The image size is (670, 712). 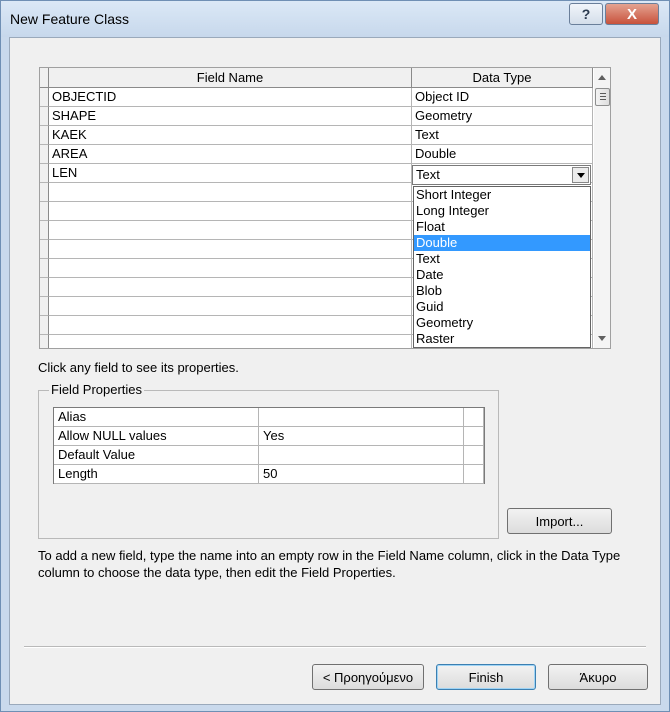 I want to click on property-label: Default Value, so click(x=156, y=455).